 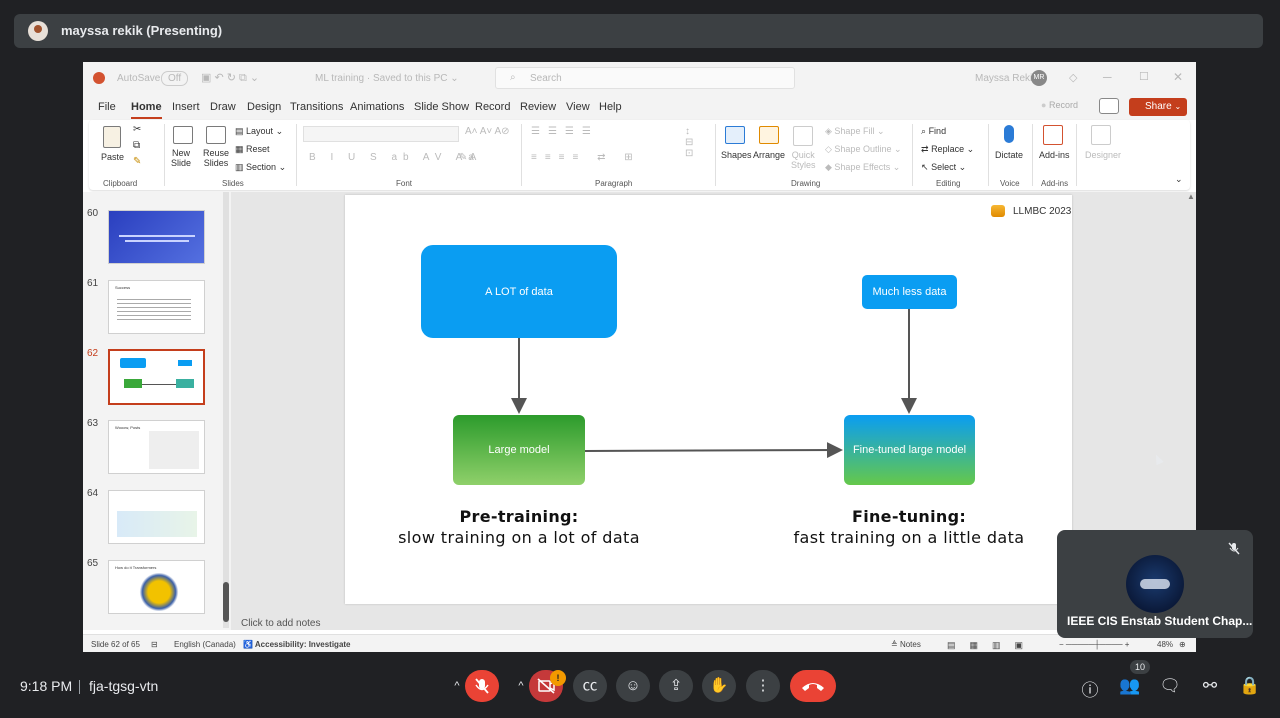 I want to click on notes-button: ≜ Notes, so click(x=906, y=644).